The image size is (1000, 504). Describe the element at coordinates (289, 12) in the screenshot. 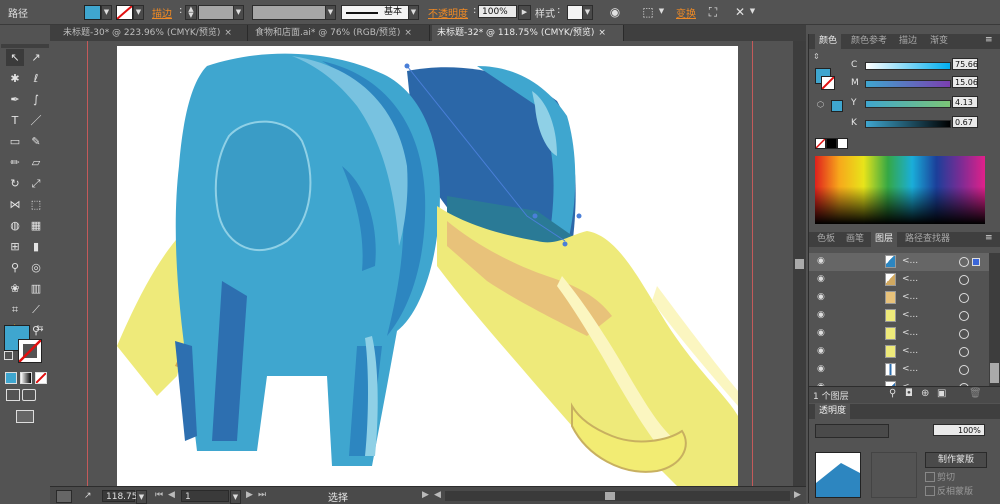

I see `variable-width-profile` at that location.